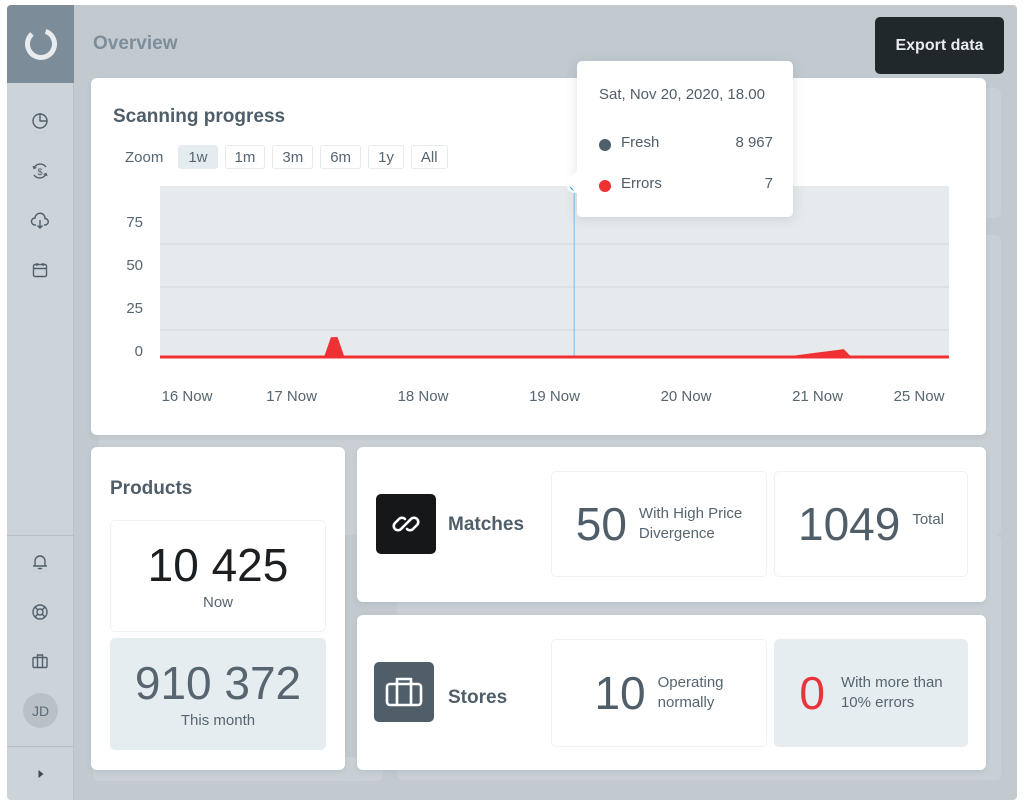 The width and height of the screenshot is (1024, 802). I want to click on fresh-legend-dot, so click(605, 145).